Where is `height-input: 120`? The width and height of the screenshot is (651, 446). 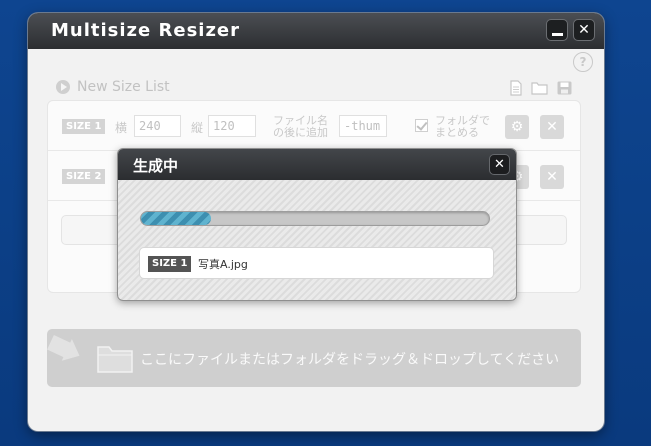
height-input: 120 is located at coordinates (232, 126).